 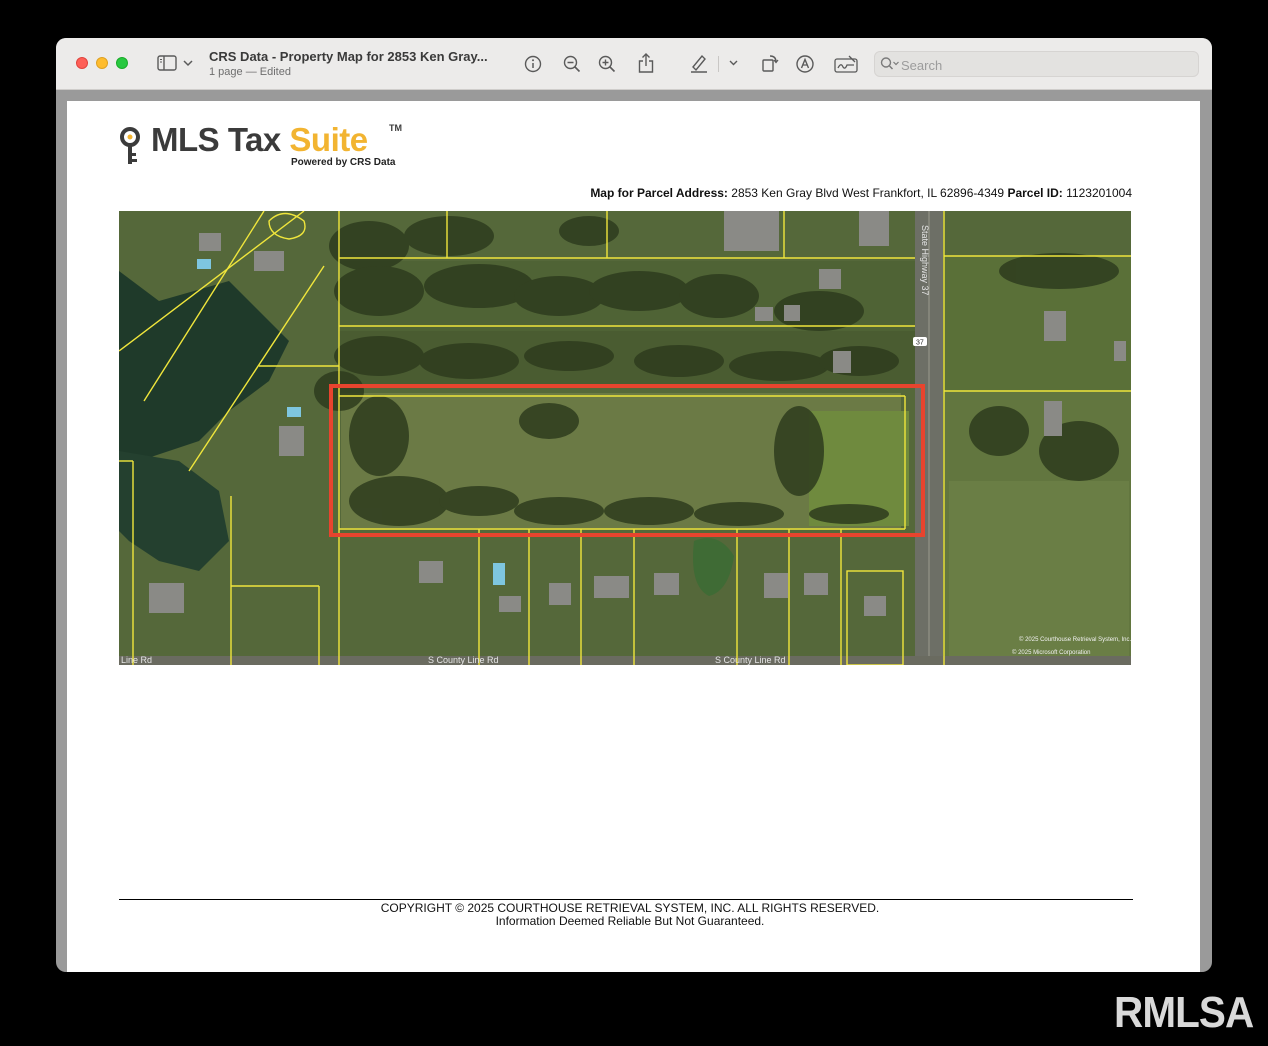 I want to click on document-subtitle: 1 page — Edited, so click(x=250, y=72).